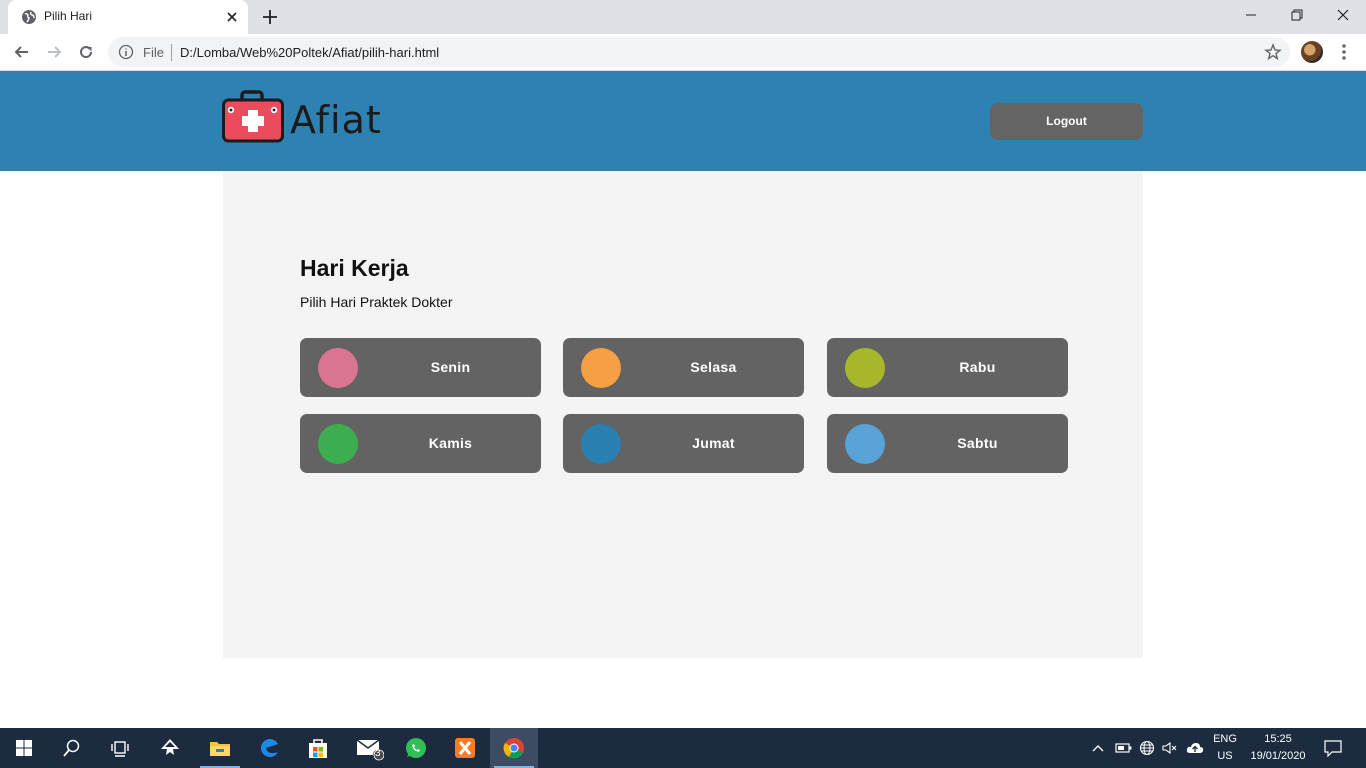 Image resolution: width=1366 pixels, height=768 pixels. Describe the element at coordinates (1251, 15) in the screenshot. I see `minimize-icon` at that location.